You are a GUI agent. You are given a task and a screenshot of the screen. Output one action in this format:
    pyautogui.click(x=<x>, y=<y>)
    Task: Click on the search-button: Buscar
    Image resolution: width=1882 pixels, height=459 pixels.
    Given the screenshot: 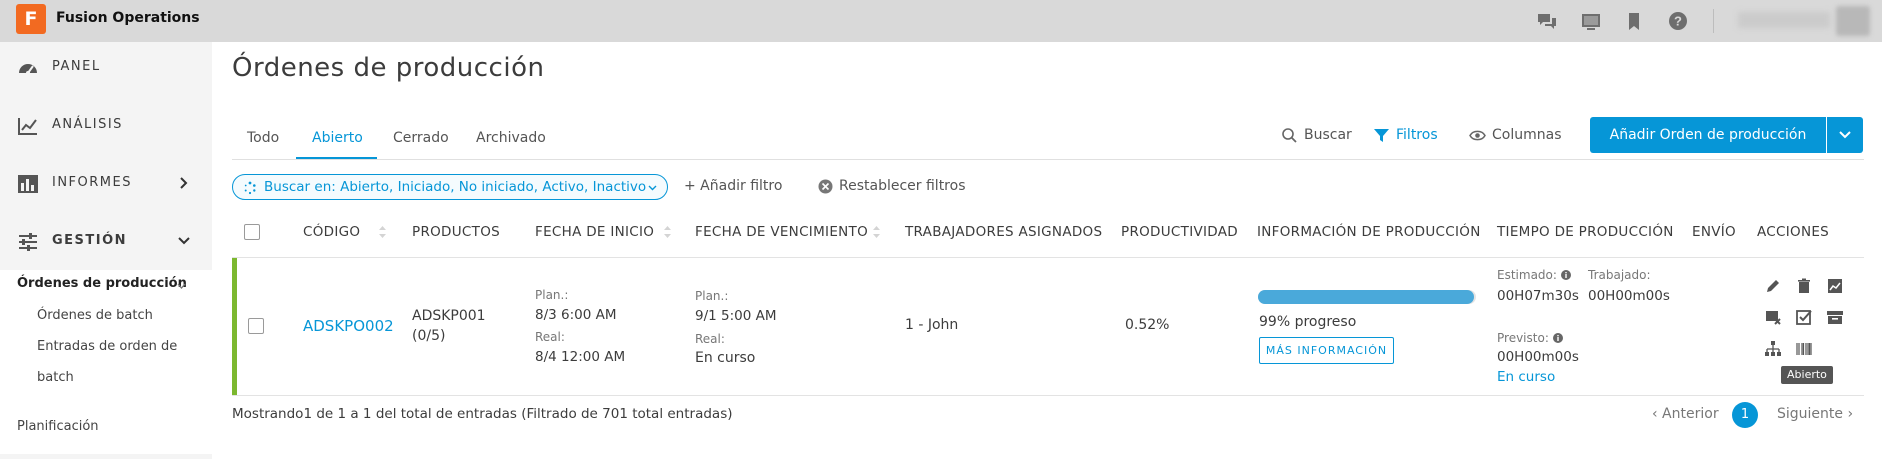 What is the action you would take?
    pyautogui.click(x=1316, y=135)
    